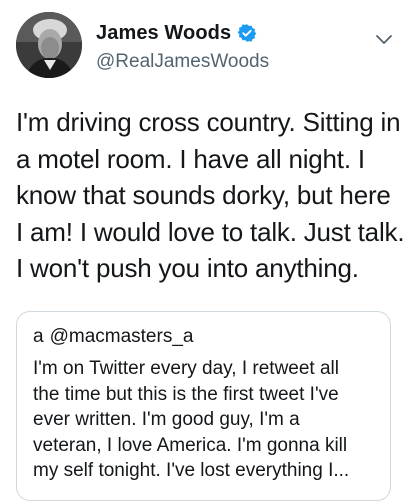  What do you see at coordinates (384, 39) in the screenshot?
I see `chevron-down-icon` at bounding box center [384, 39].